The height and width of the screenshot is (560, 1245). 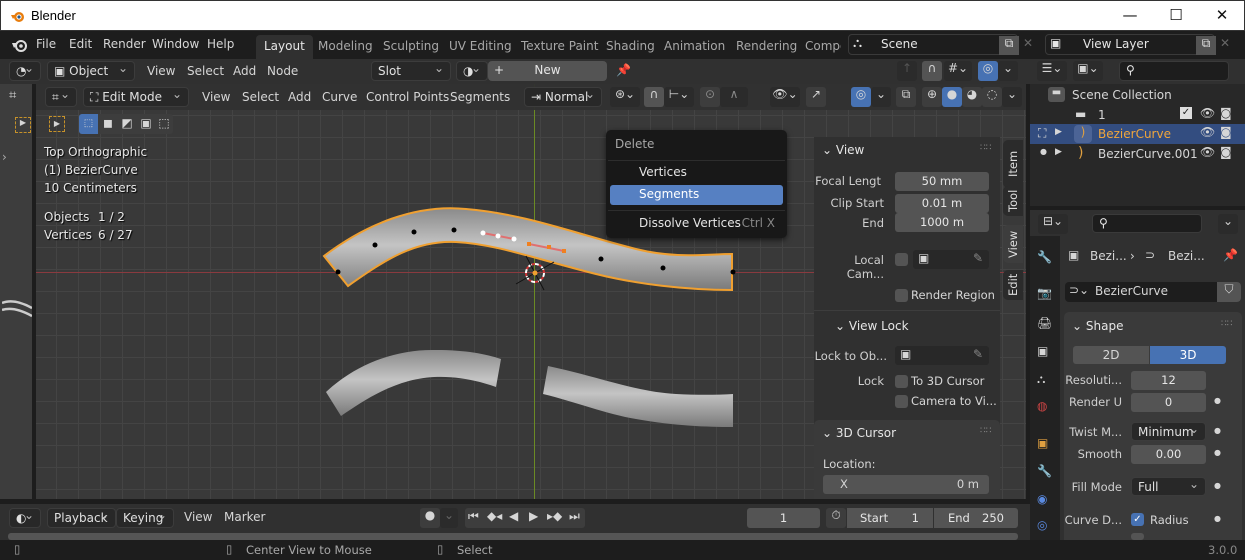 I want to click on outliner-row-collection-1: ▬ 1 ✓ 👁 ◙, so click(x=1137, y=115).